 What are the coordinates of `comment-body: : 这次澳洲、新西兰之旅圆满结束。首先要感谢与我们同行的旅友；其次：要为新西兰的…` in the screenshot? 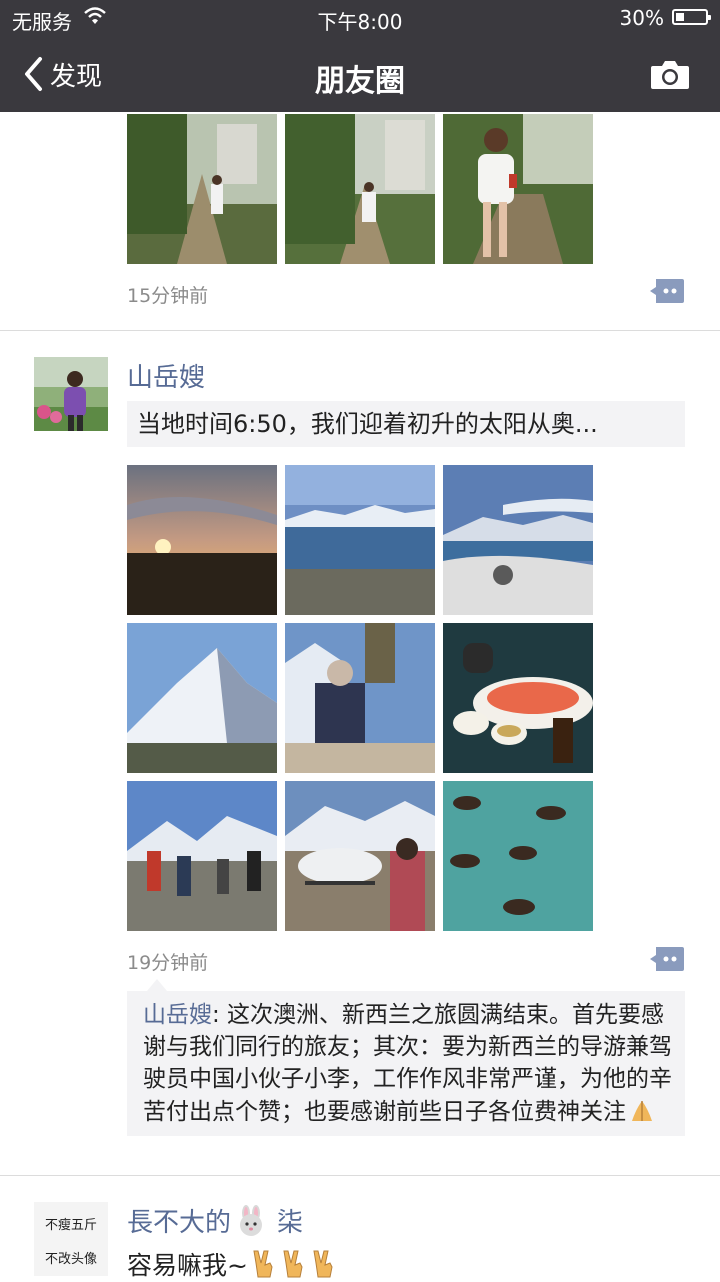 It's located at (407, 1063).